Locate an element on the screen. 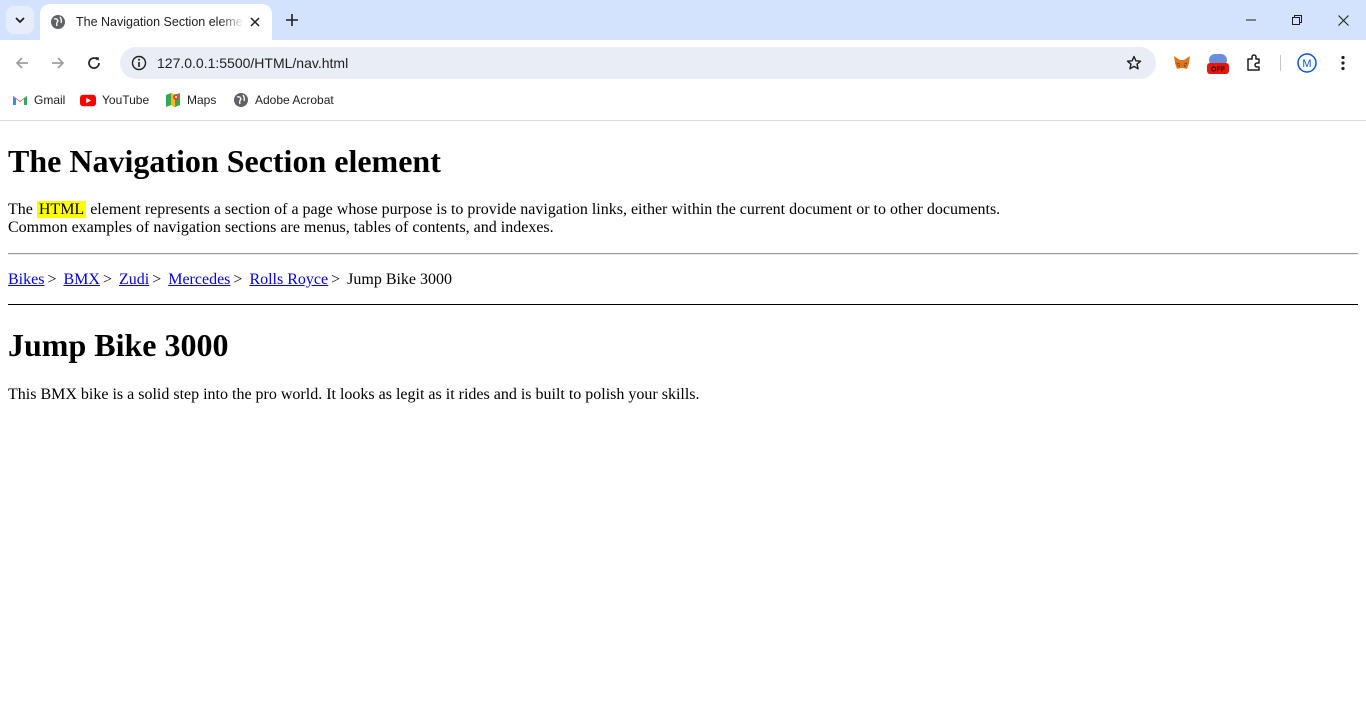 The height and width of the screenshot is (728, 1366). tab-title: The Navigation Section element is located at coordinates (160, 22).